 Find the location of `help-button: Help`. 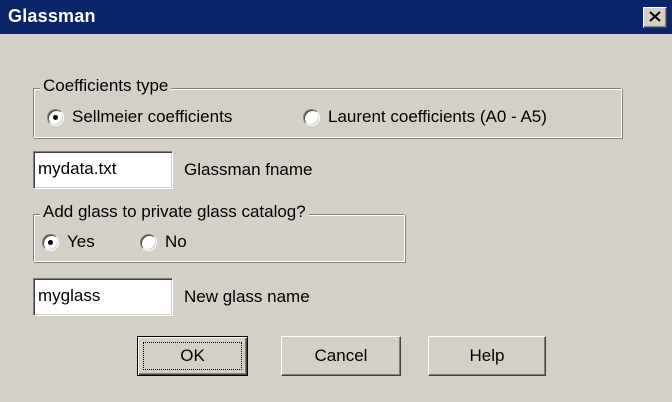

help-button: Help is located at coordinates (487, 356).